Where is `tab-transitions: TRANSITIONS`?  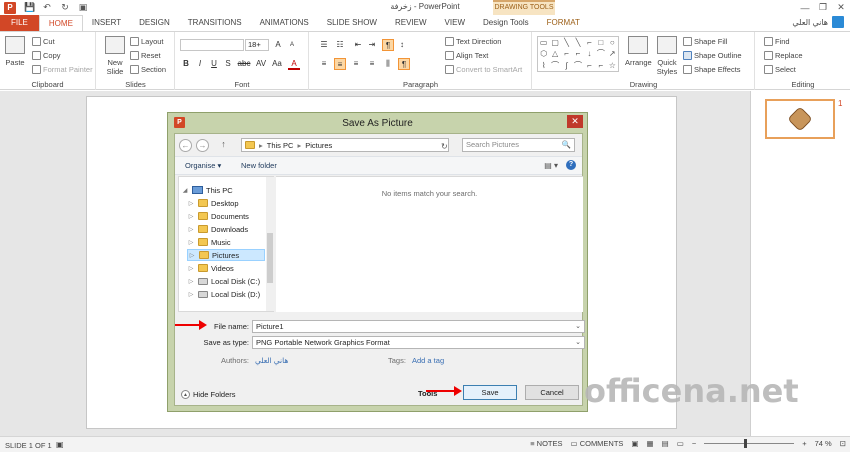 tab-transitions: TRANSITIONS is located at coordinates (215, 23).